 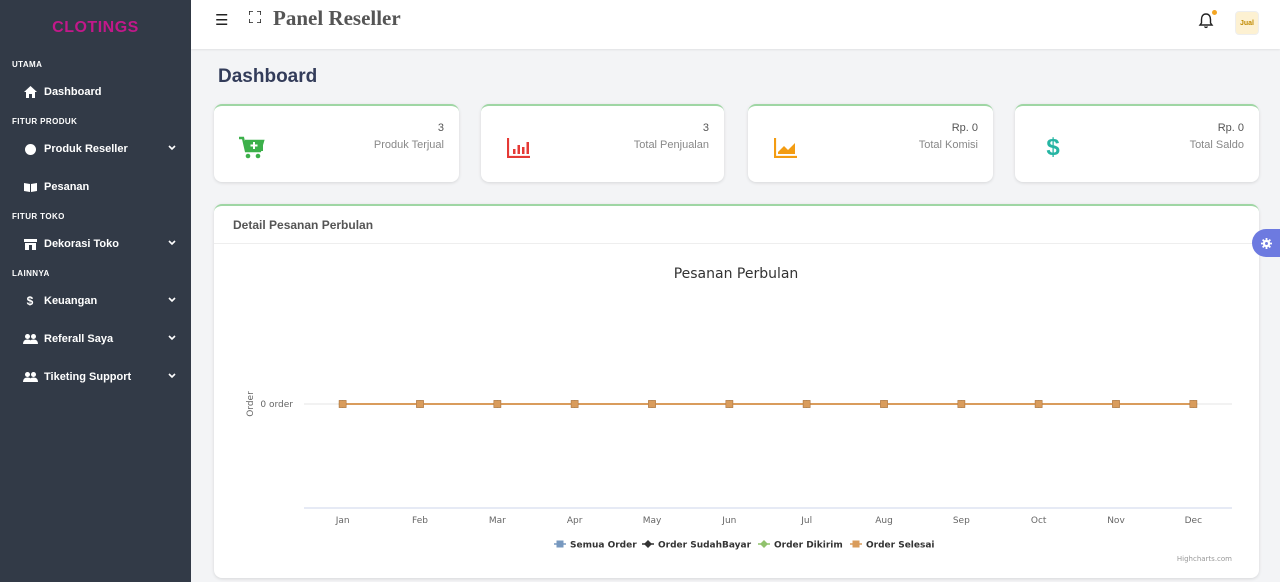 What do you see at coordinates (79, 339) in the screenshot?
I see `sidebar-item-label: Referall Saya` at bounding box center [79, 339].